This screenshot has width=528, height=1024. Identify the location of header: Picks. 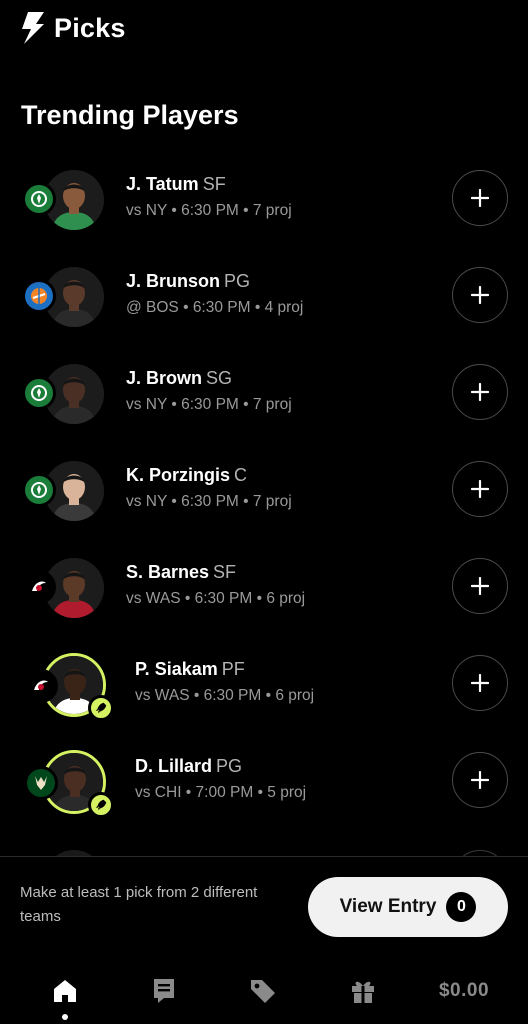
(73, 28).